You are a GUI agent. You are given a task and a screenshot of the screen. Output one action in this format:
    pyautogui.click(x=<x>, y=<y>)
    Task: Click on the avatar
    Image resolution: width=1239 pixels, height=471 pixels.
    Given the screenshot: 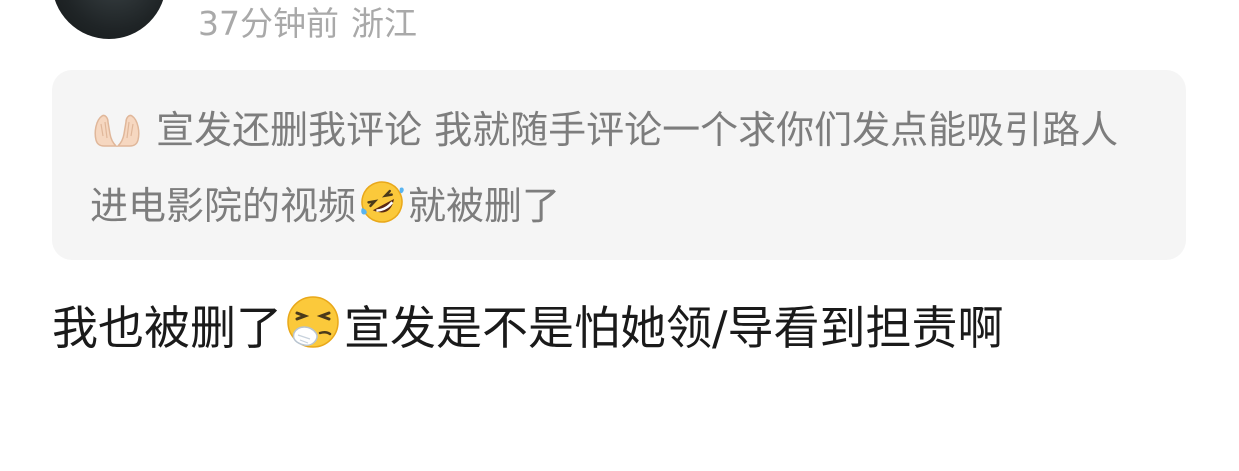 What is the action you would take?
    pyautogui.click(x=109, y=19)
    